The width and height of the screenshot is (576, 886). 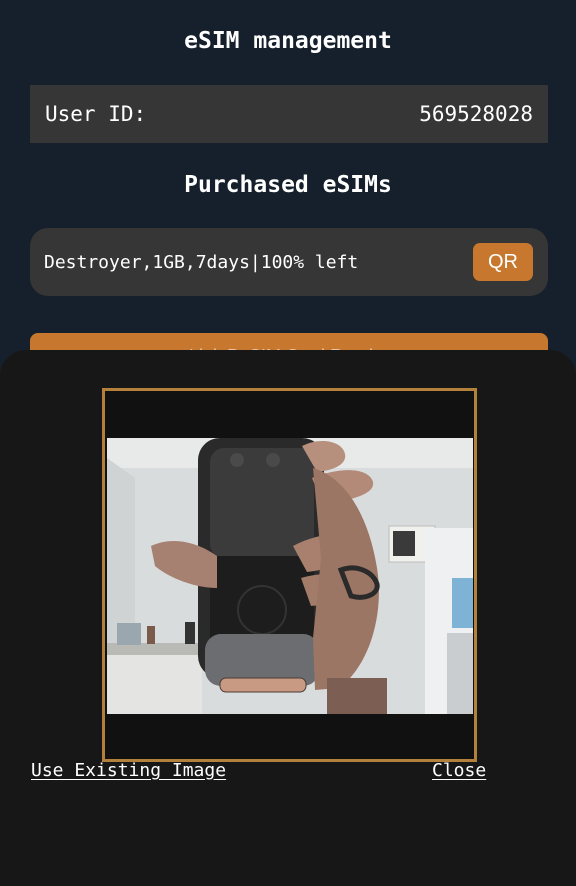 What do you see at coordinates (476, 114) in the screenshot?
I see `user-id-value: 569528028` at bounding box center [476, 114].